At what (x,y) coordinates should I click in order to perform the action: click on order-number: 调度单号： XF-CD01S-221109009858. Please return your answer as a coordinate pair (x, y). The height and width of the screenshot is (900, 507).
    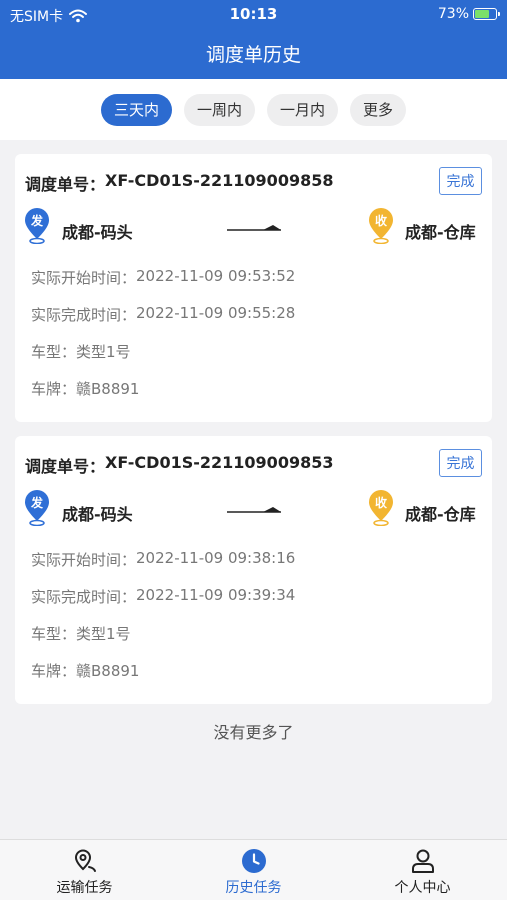
    Looking at the image, I should click on (179, 183).